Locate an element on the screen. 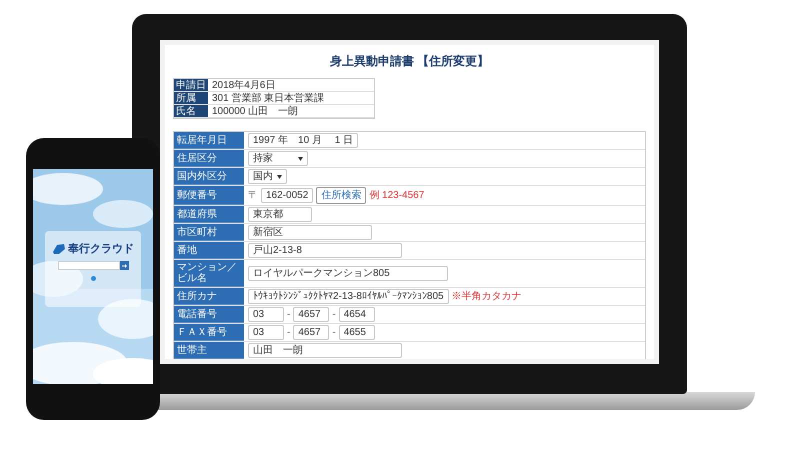  form-label: 都道府県 is located at coordinates (209, 214).